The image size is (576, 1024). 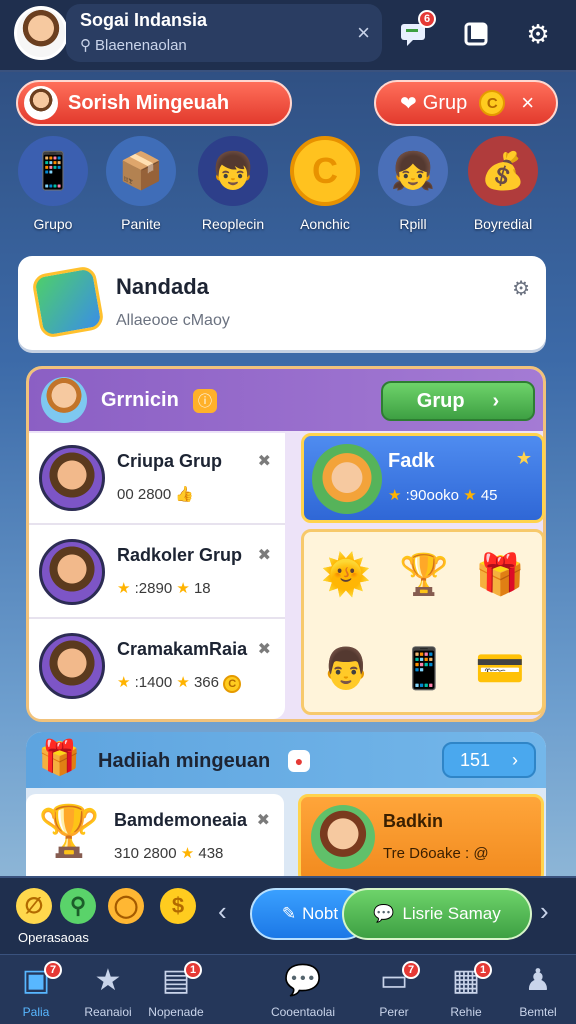 I want to click on category-grupo: 📱 Grupo, so click(x=53, y=184).